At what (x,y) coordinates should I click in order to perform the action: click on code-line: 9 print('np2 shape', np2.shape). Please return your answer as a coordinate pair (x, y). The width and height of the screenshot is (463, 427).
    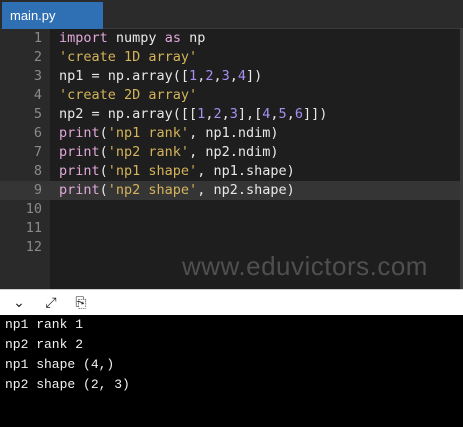
    Looking at the image, I should click on (231, 190).